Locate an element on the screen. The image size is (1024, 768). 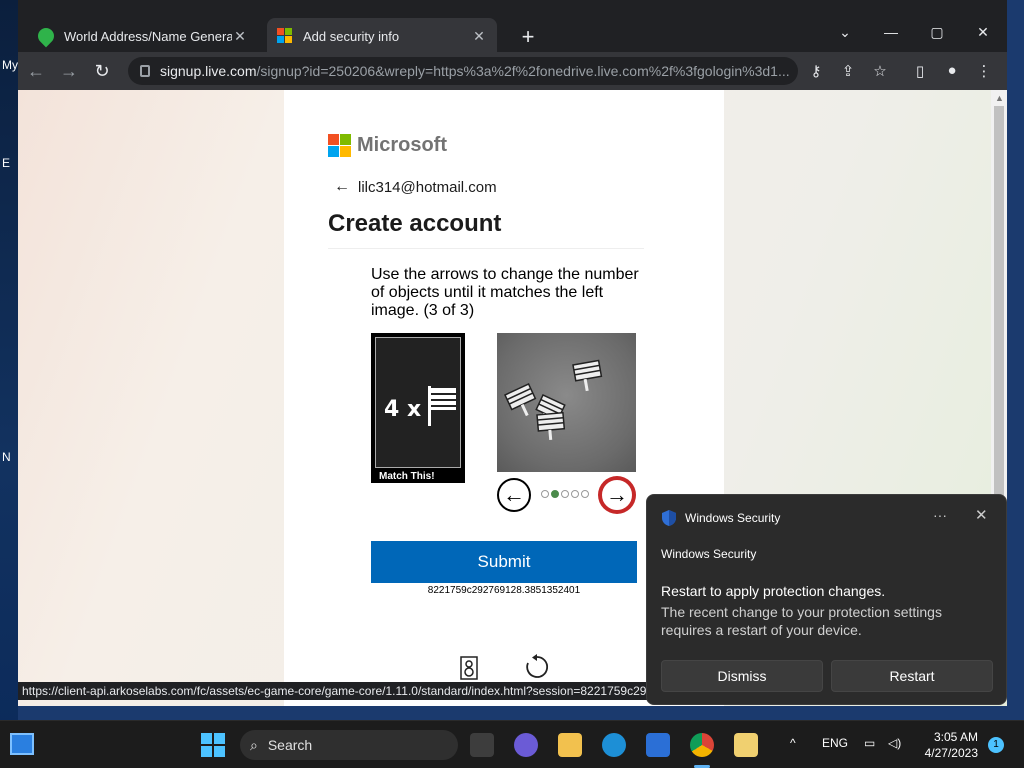
clock: 3:05 AM 4/27/2023 is located at coordinates (949, 745).